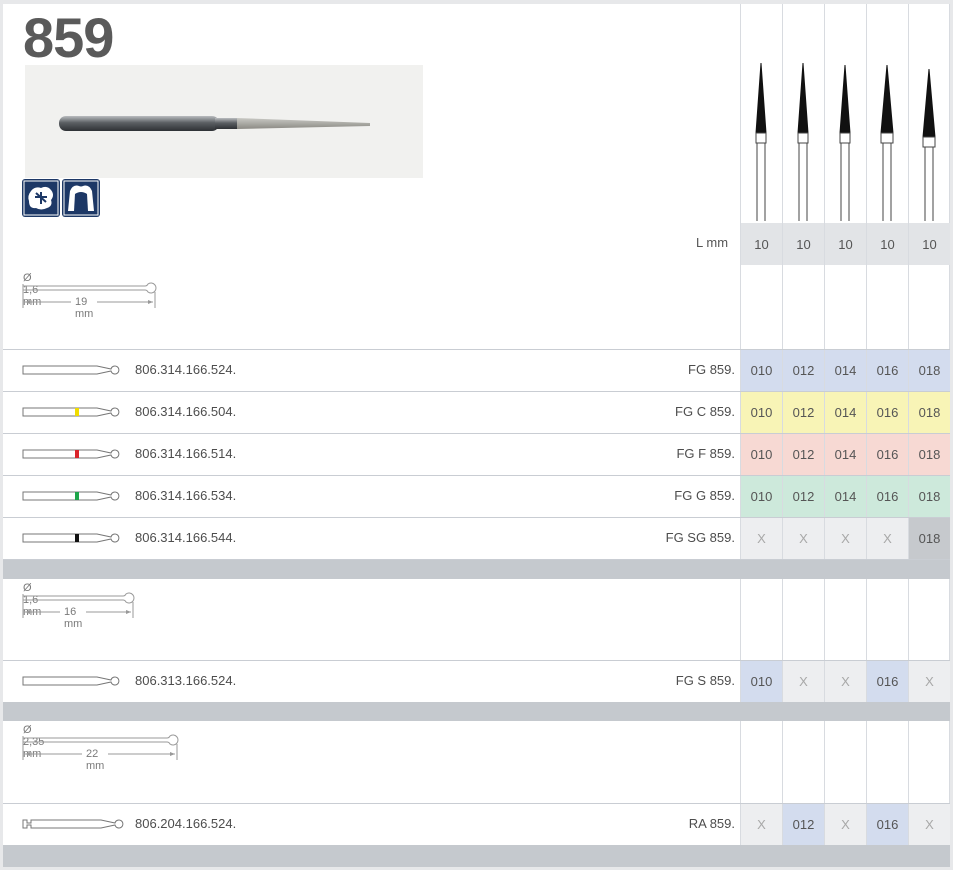 This screenshot has height=870, width=953. Describe the element at coordinates (705, 453) in the screenshot. I see `reference-label: FG F 859.` at that location.